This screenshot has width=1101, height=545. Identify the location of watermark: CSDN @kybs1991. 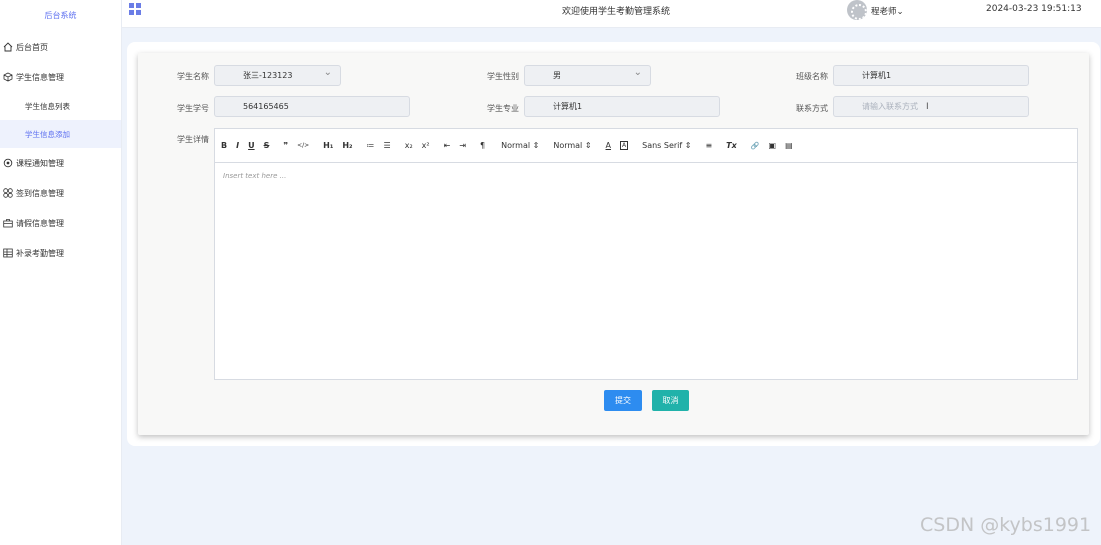
(1006, 525).